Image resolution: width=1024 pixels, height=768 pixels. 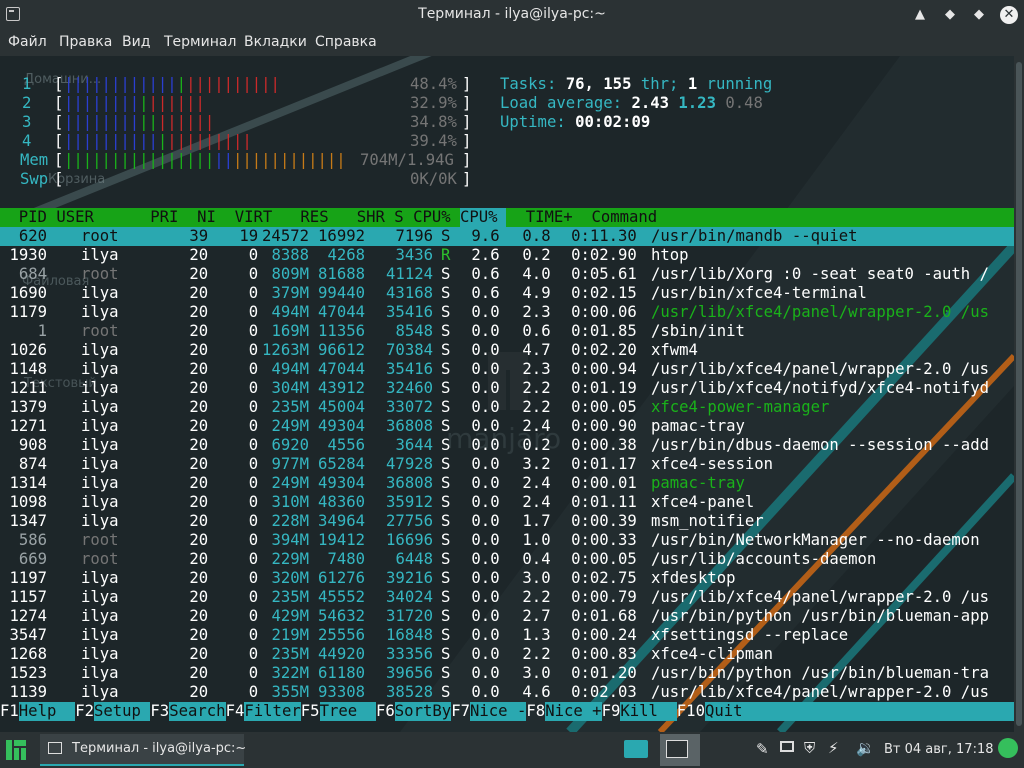 I want to click on fkey-f7: F7, so click(x=460, y=711).